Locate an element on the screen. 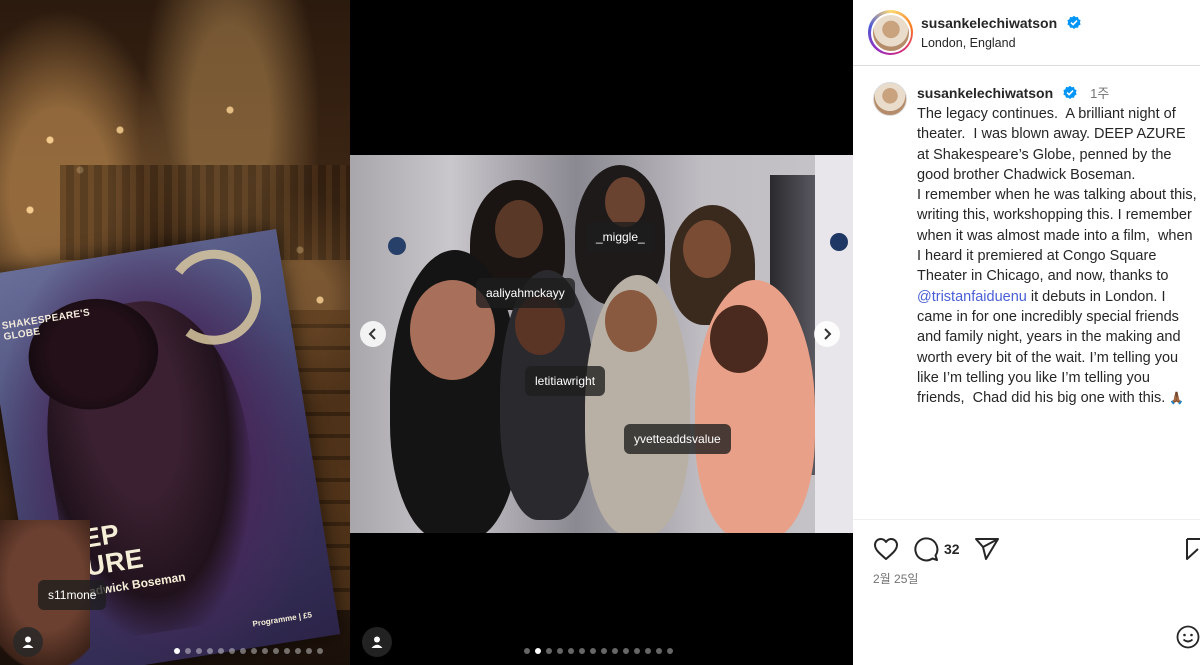 This screenshot has height=665, width=1200. bookmark-icon is located at coordinates (1193, 549).